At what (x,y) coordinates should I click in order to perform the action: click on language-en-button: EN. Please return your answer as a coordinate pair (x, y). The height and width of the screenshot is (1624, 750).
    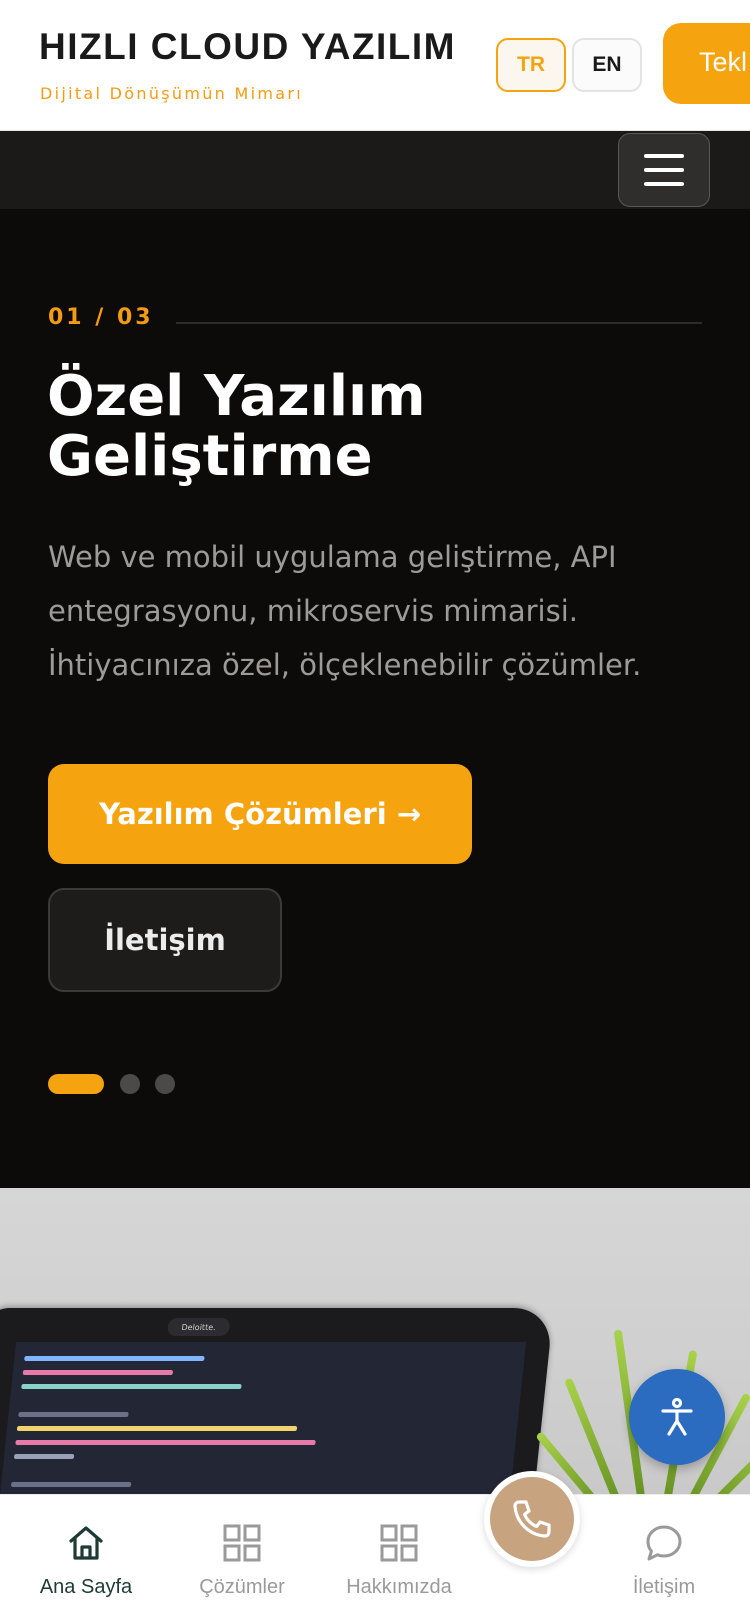
    Looking at the image, I should click on (607, 65).